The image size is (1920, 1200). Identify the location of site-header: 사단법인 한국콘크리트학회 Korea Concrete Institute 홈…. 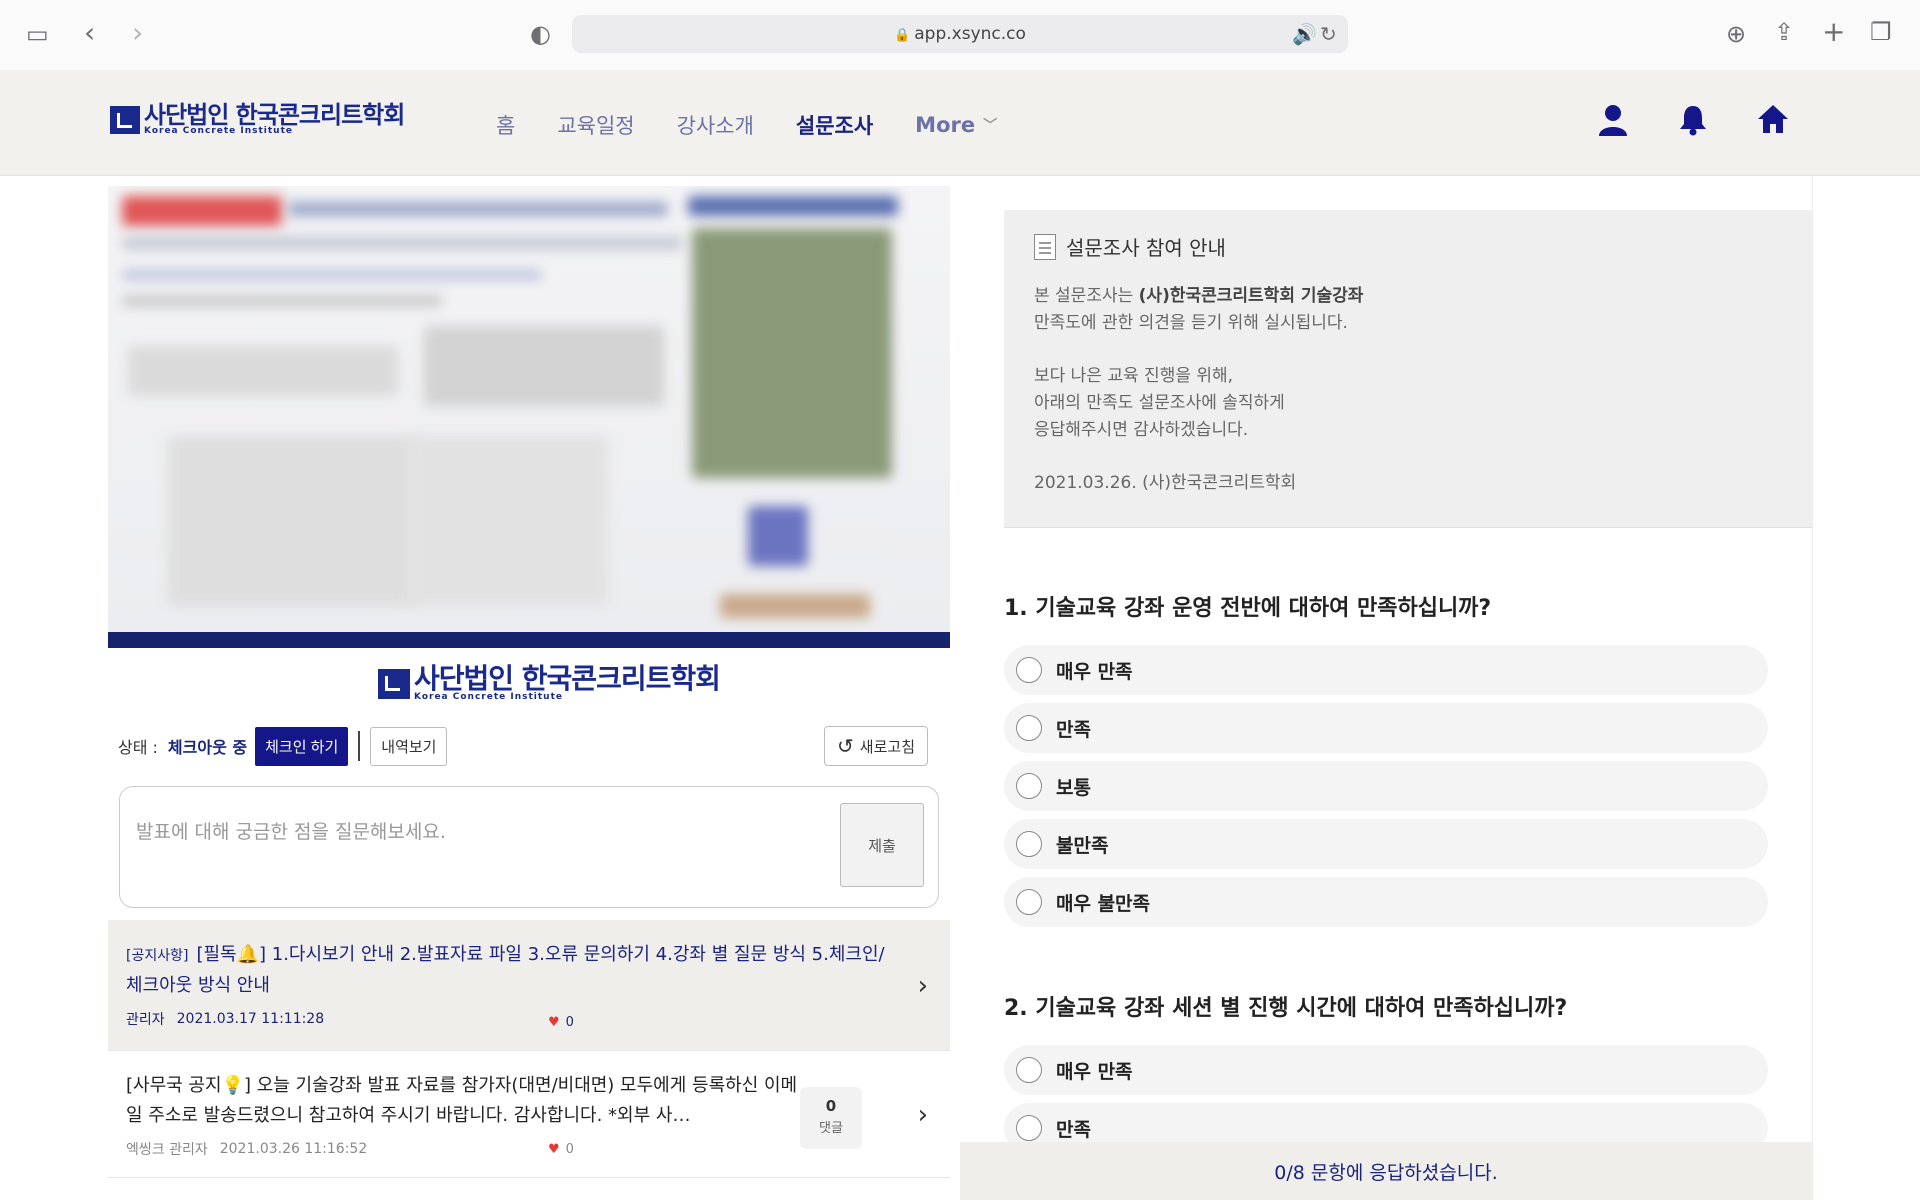
(960, 123).